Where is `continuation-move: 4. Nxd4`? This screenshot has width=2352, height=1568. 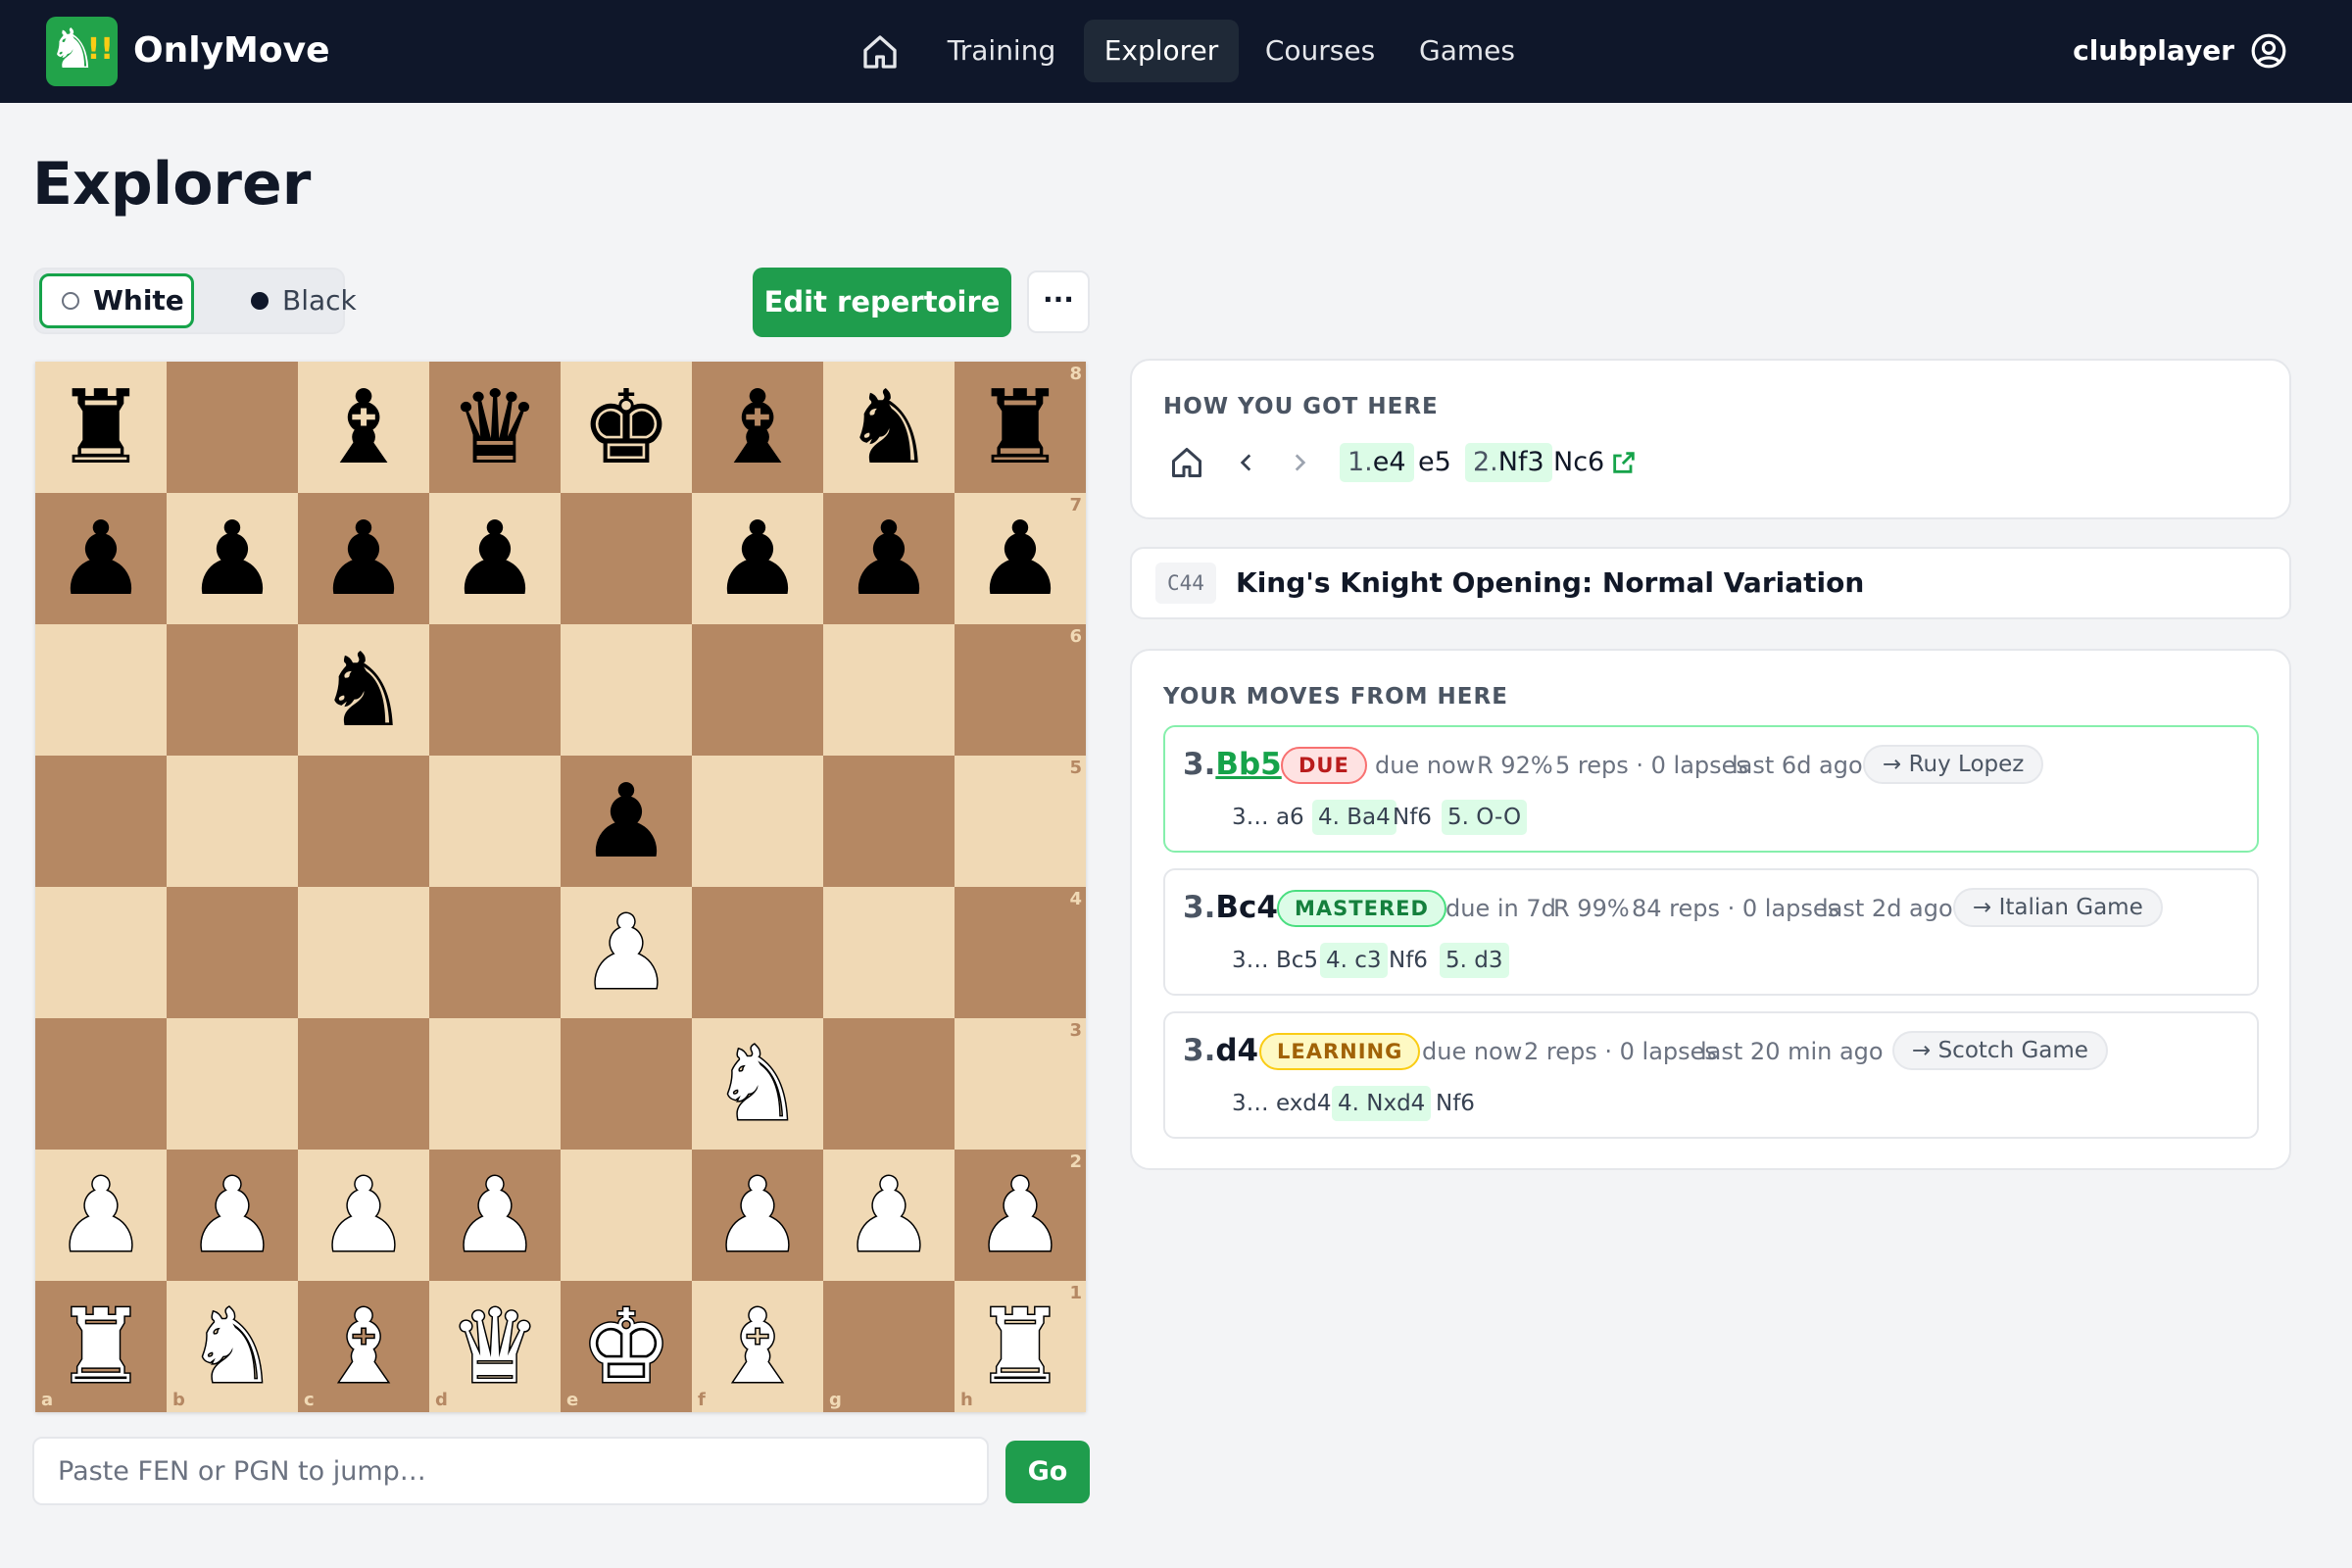 continuation-move: 4. Nxd4 is located at coordinates (1382, 1103).